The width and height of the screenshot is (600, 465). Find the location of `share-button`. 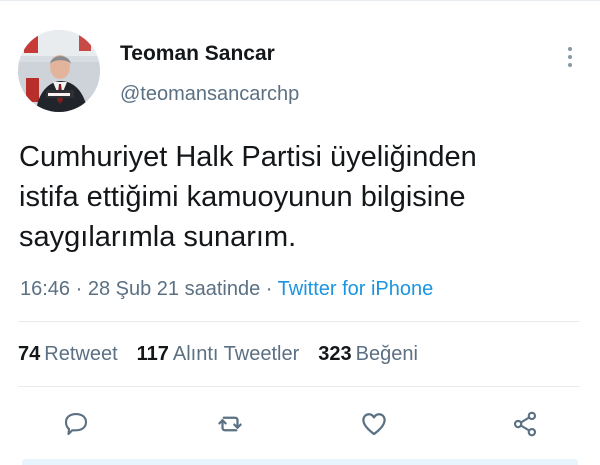

share-button is located at coordinates (525, 424).